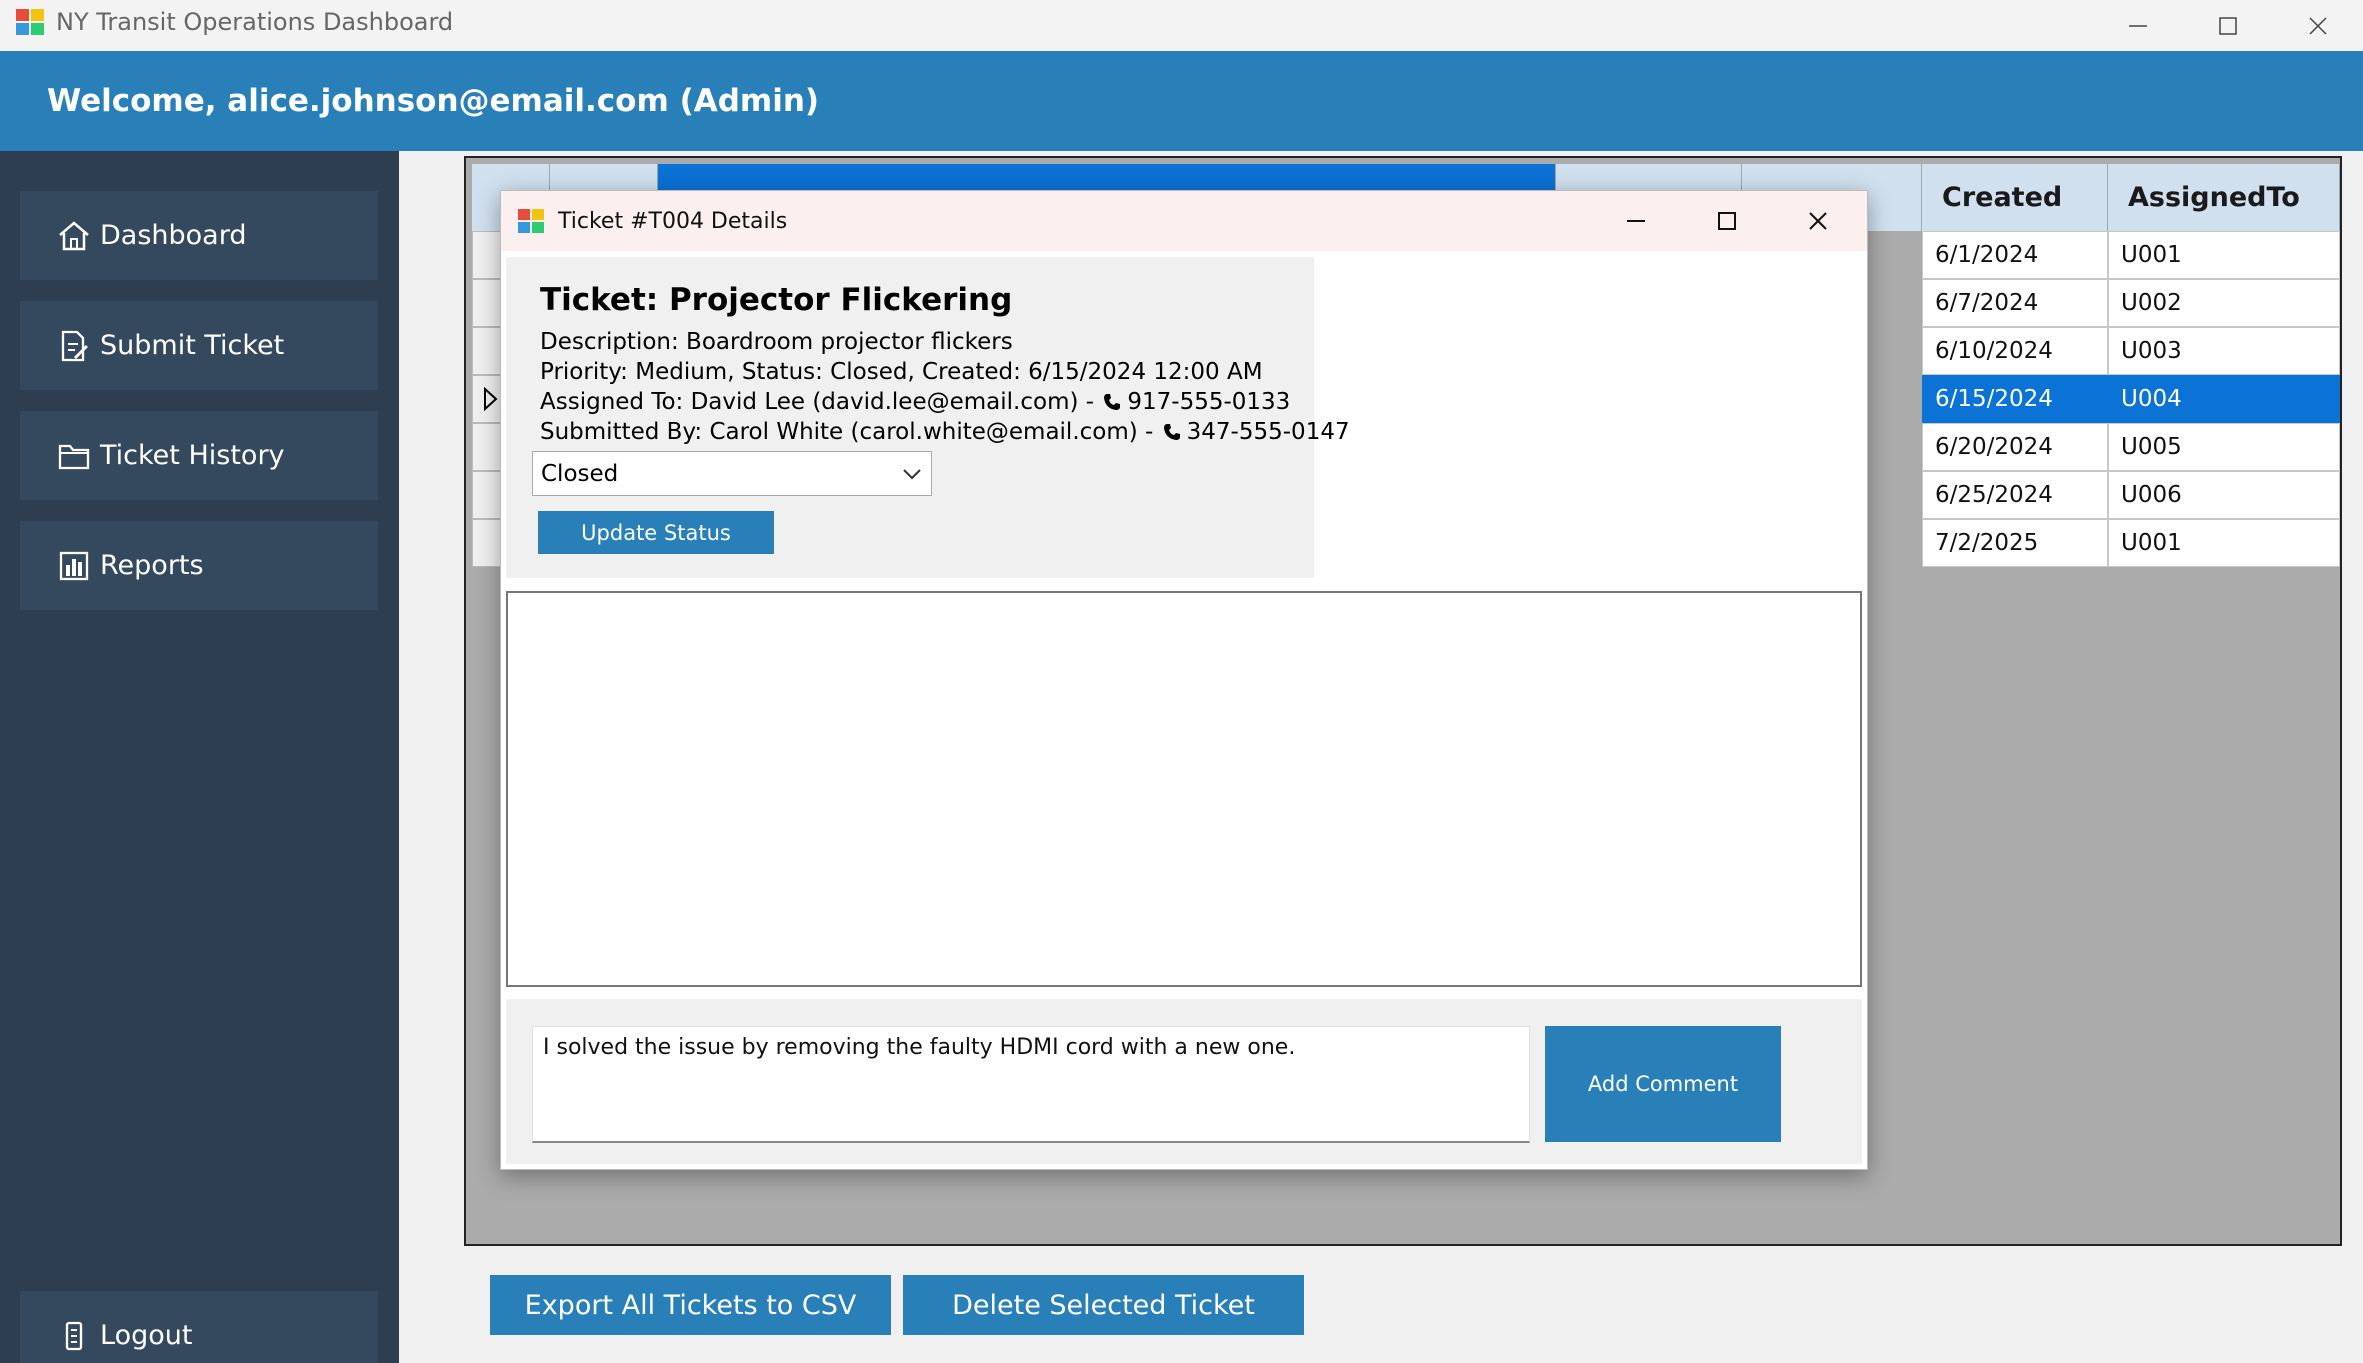 This screenshot has width=2363, height=1363. I want to click on sidebar-item-reports: Reports, so click(199, 565).